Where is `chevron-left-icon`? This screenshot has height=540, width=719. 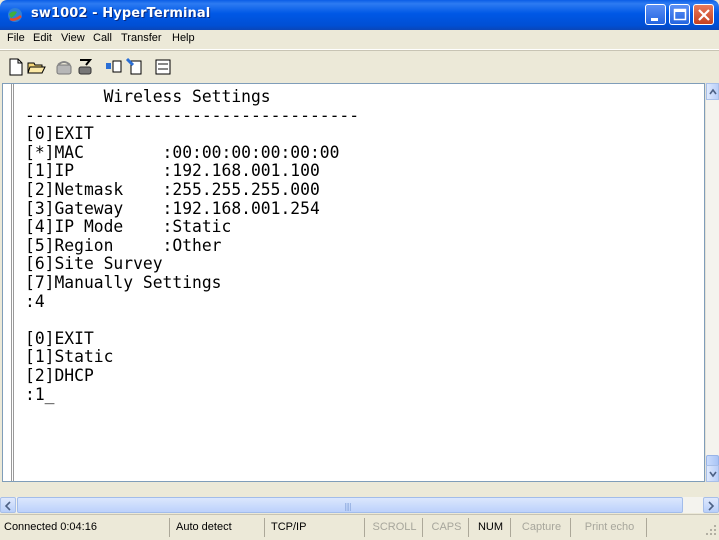
chevron-left-icon is located at coordinates (7, 506).